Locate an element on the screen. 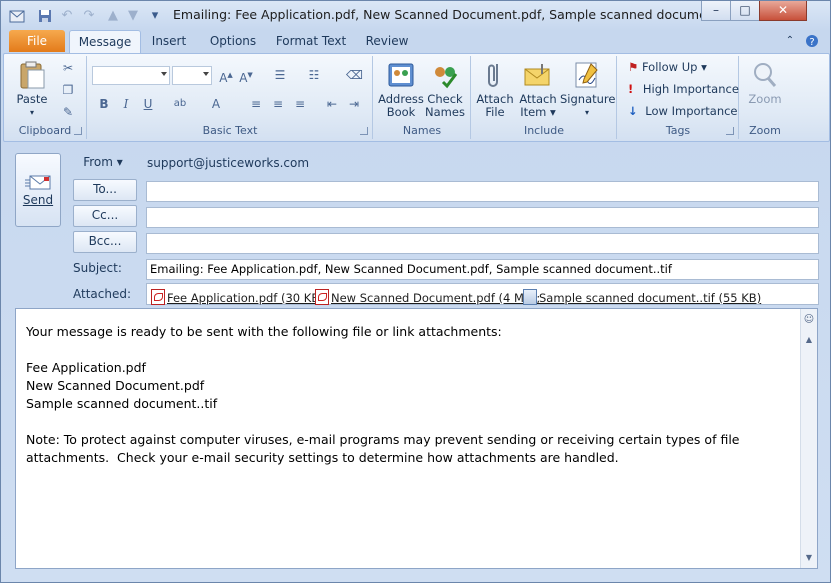 The width and height of the screenshot is (831, 583). follow-up-button: ⚑ Follow Up ▾ is located at coordinates (667, 67).